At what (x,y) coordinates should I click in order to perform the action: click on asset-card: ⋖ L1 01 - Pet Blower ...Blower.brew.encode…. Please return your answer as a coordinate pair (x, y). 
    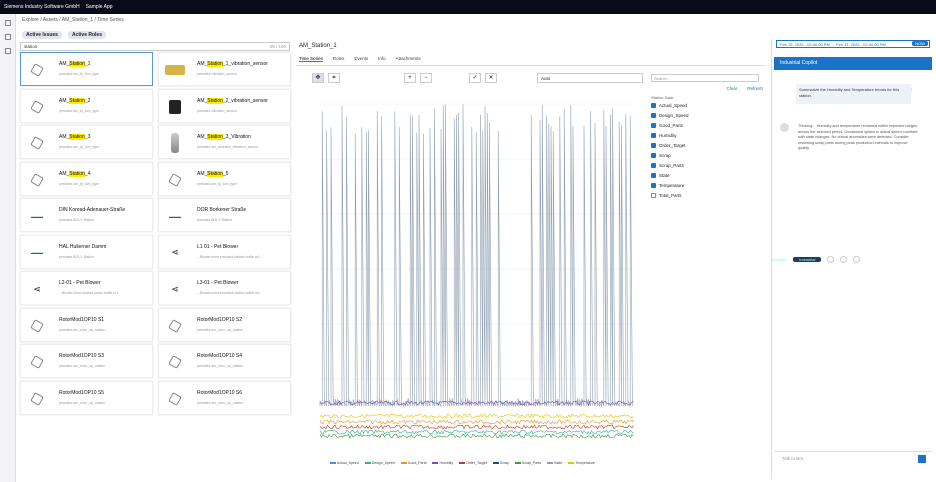
    Looking at the image, I should click on (224, 251).